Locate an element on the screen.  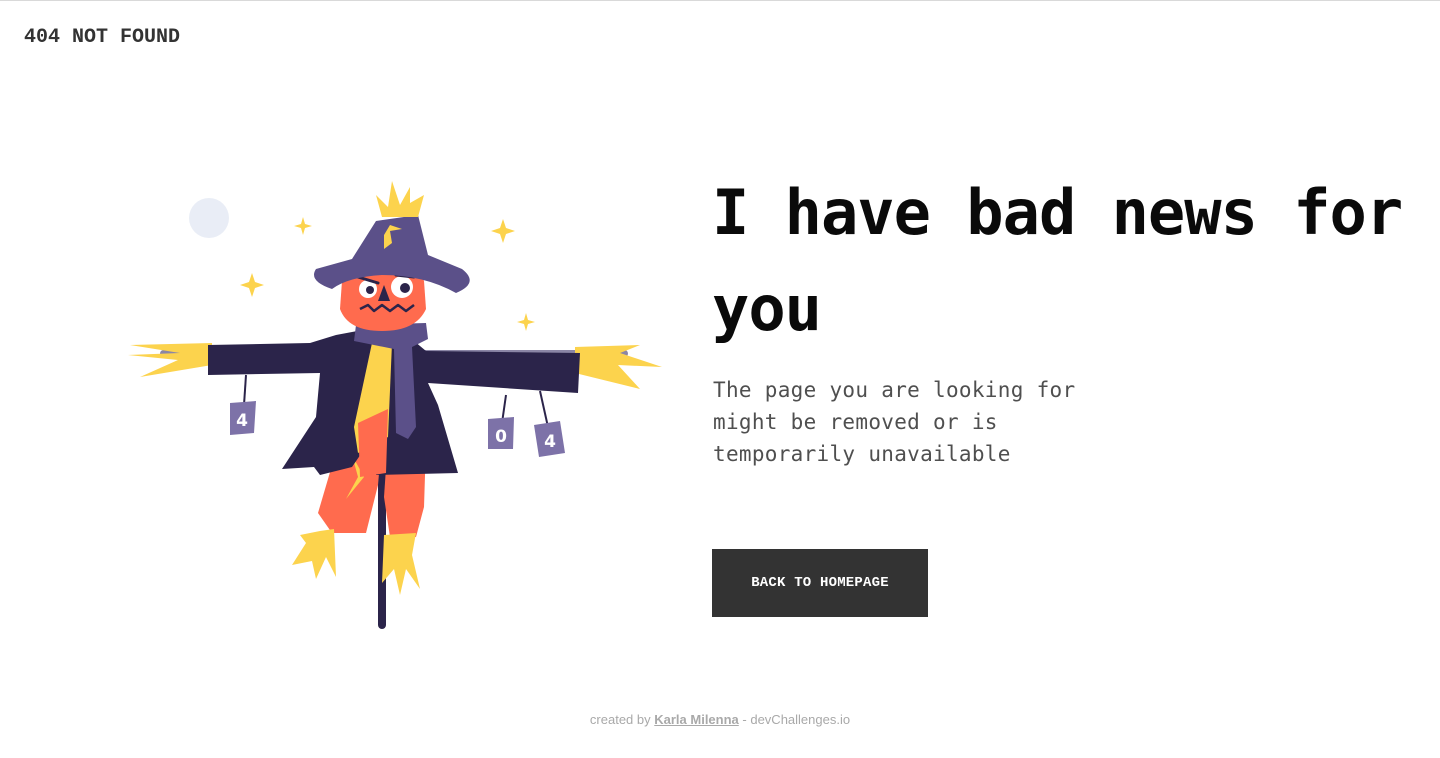
can-left: 4 is located at coordinates (243, 418).